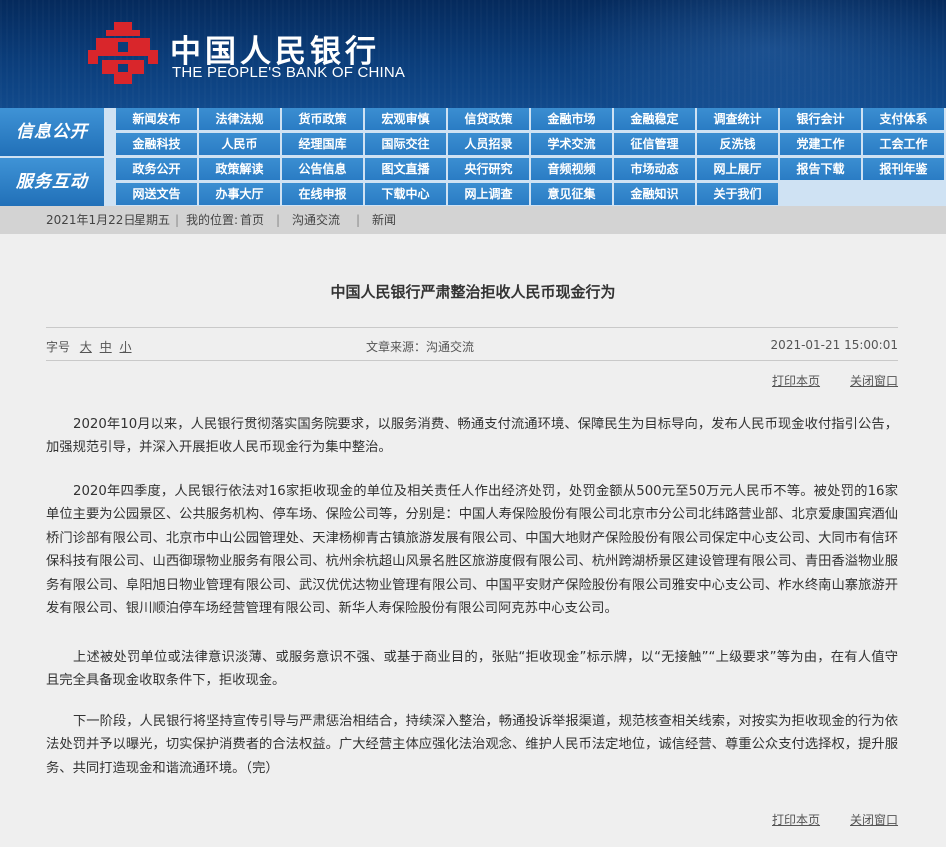 The height and width of the screenshot is (847, 946). What do you see at coordinates (106, 347) in the screenshot?
I see `font-medium-link: 中` at bounding box center [106, 347].